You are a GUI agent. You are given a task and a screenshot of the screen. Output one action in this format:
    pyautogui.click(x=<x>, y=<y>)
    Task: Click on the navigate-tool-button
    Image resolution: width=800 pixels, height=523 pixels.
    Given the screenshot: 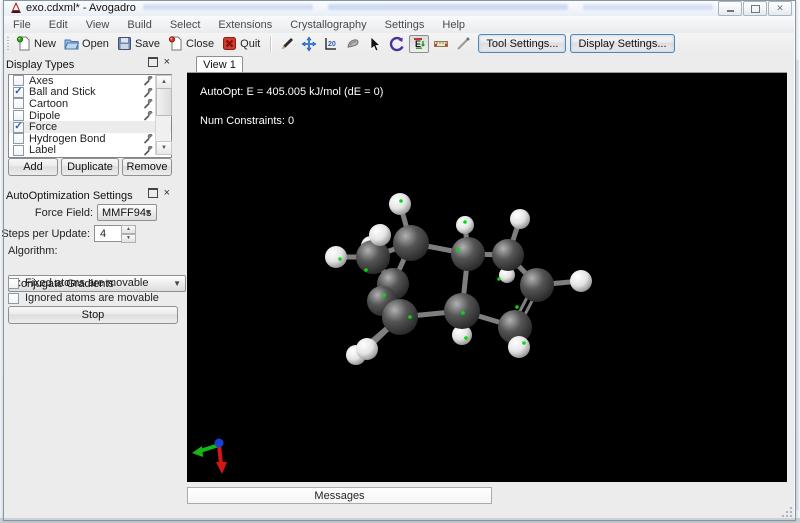 What is the action you would take?
    pyautogui.click(x=309, y=44)
    